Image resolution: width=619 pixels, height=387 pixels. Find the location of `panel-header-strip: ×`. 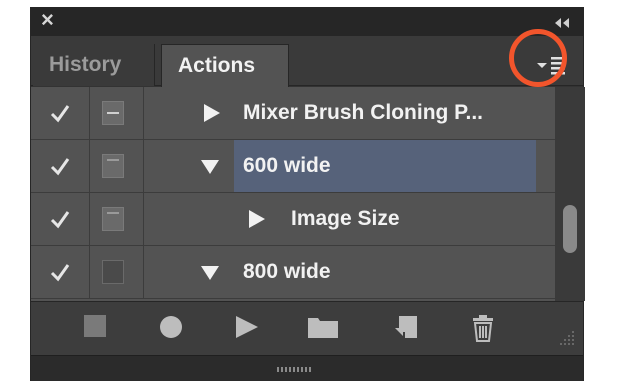

panel-header-strip: × is located at coordinates (307, 22).